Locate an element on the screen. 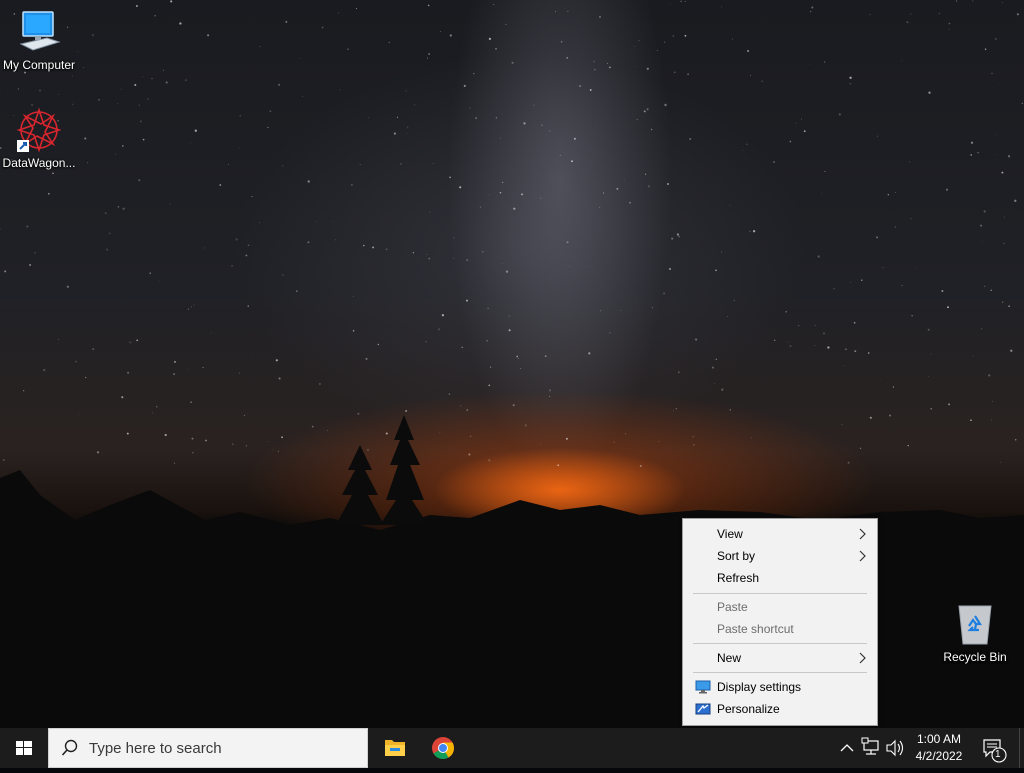 This screenshot has width=1024, height=773. menu-item-personalize: Personalize is located at coordinates (780, 709).